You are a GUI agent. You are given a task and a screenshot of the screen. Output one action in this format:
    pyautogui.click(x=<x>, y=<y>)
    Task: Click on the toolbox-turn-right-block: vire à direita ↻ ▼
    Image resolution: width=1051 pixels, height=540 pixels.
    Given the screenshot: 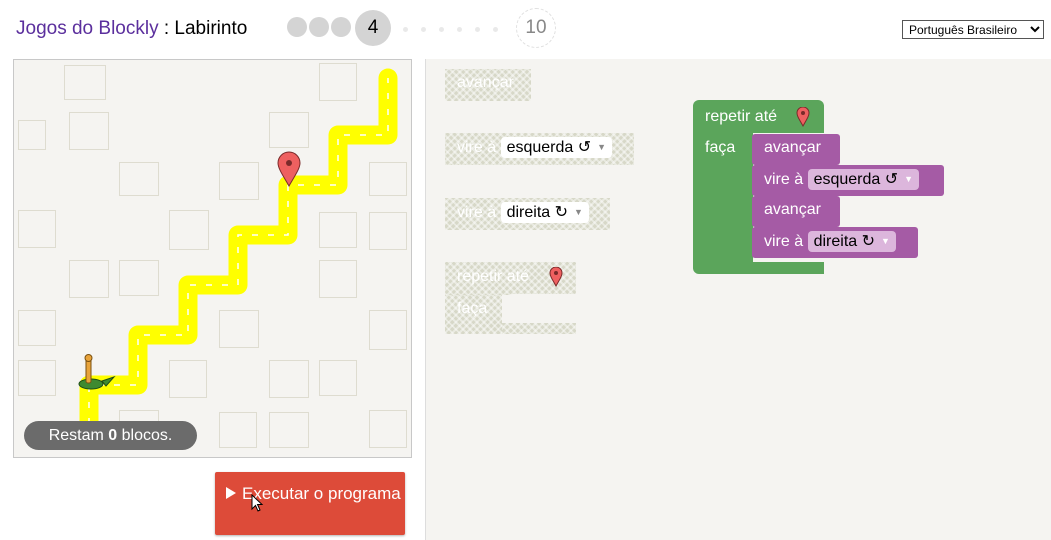 What is the action you would take?
    pyautogui.click(x=527, y=214)
    